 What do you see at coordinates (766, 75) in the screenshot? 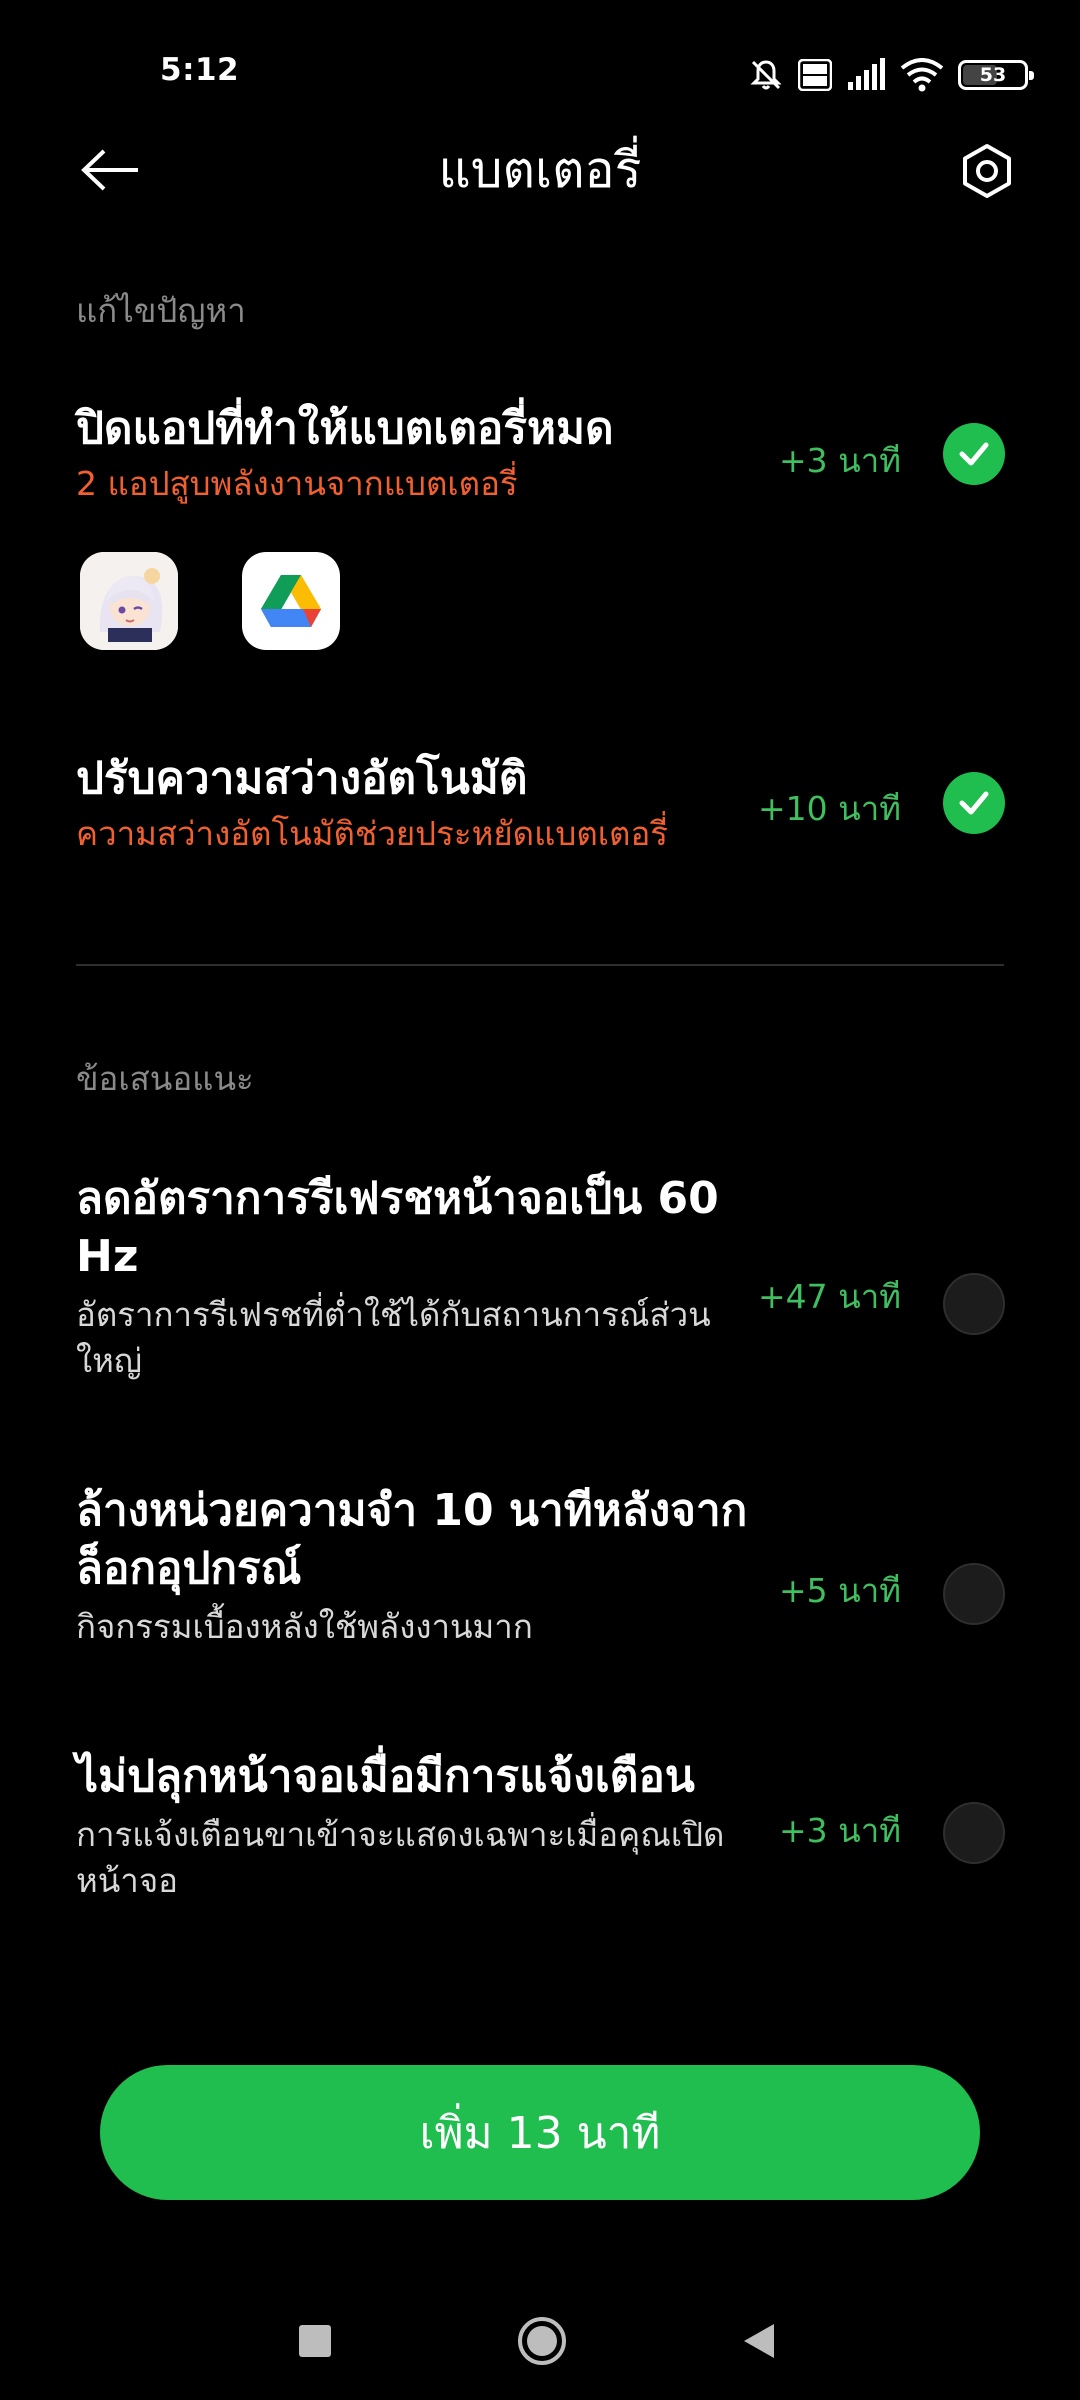
I see `mute-icon` at bounding box center [766, 75].